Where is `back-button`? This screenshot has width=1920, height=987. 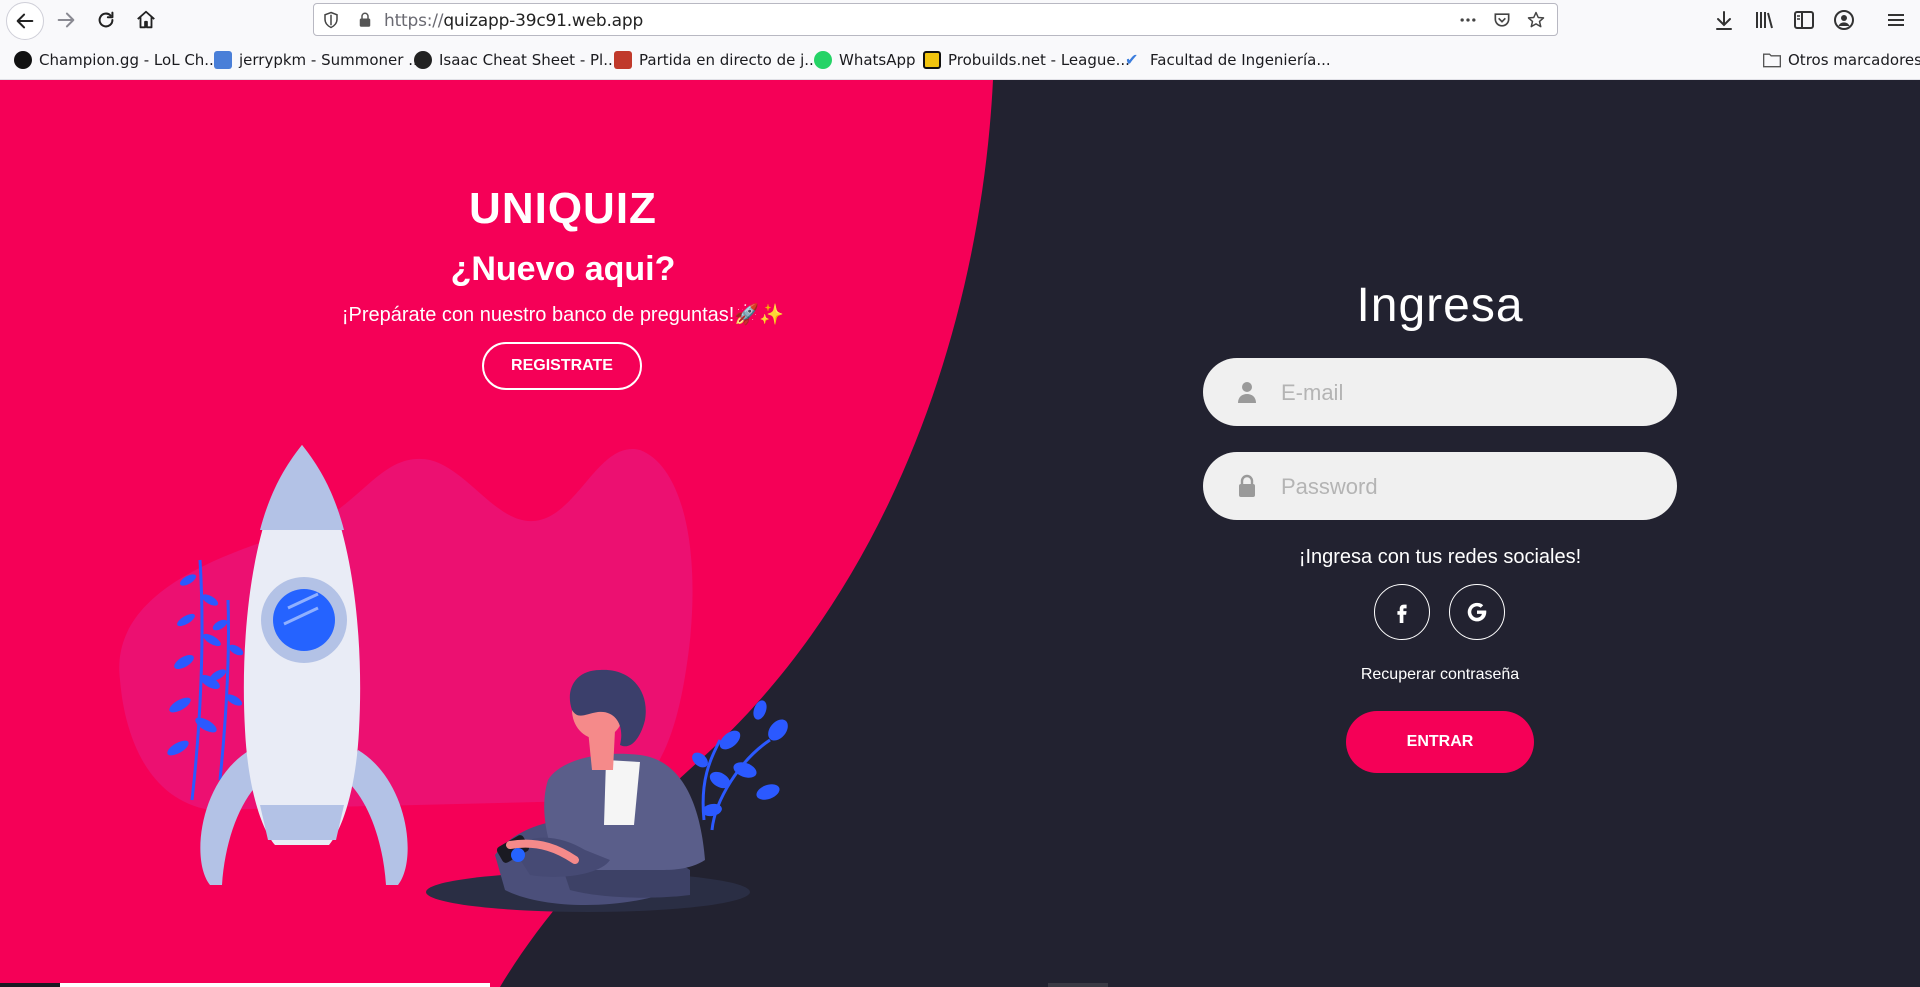 back-button is located at coordinates (25, 21).